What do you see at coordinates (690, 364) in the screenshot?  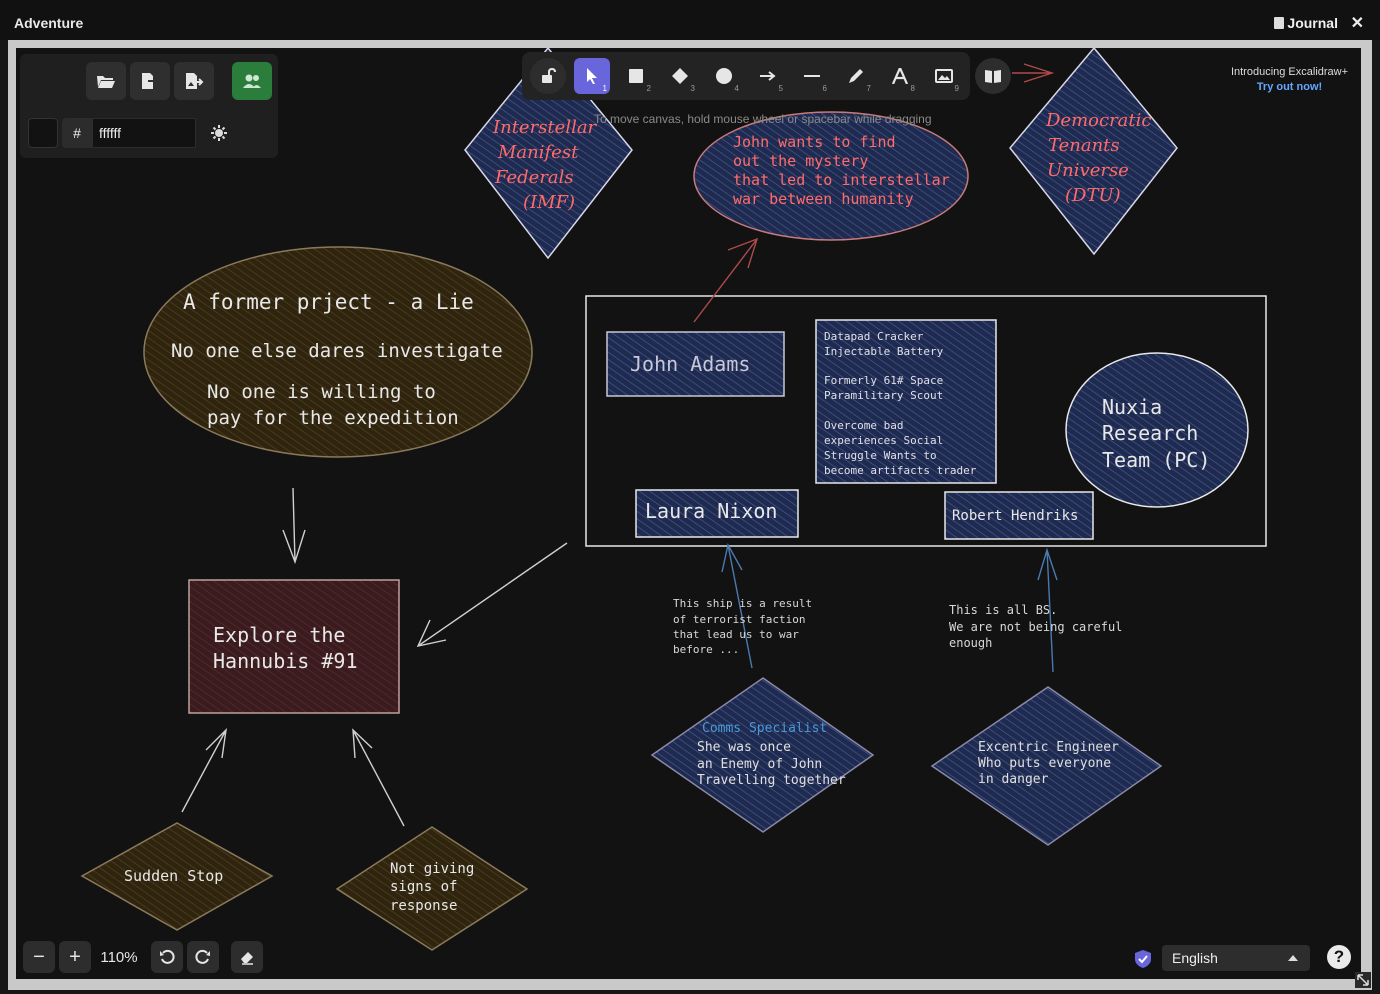 I see `john-label: John Adams` at bounding box center [690, 364].